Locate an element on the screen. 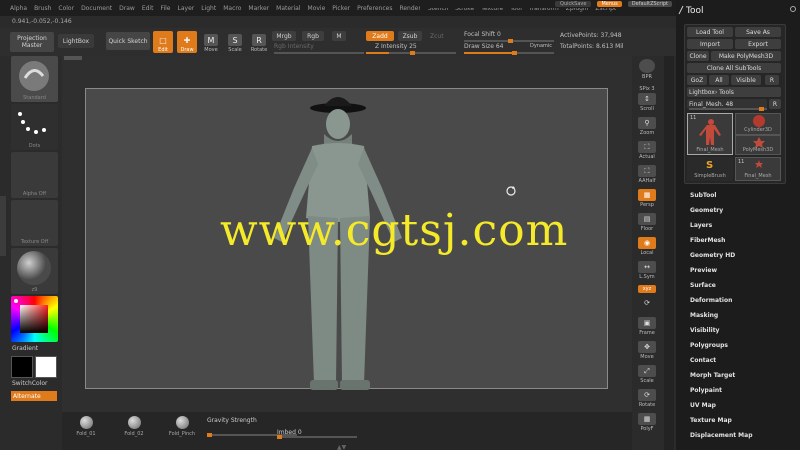  menu-contact: Contact is located at coordinates (740, 360).